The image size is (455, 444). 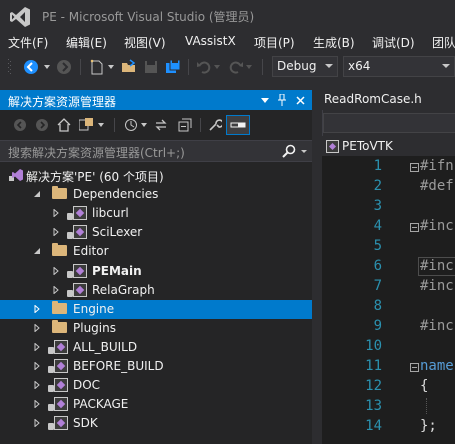 I want to click on configuration-dropdown: Debug, so click(x=305, y=66).